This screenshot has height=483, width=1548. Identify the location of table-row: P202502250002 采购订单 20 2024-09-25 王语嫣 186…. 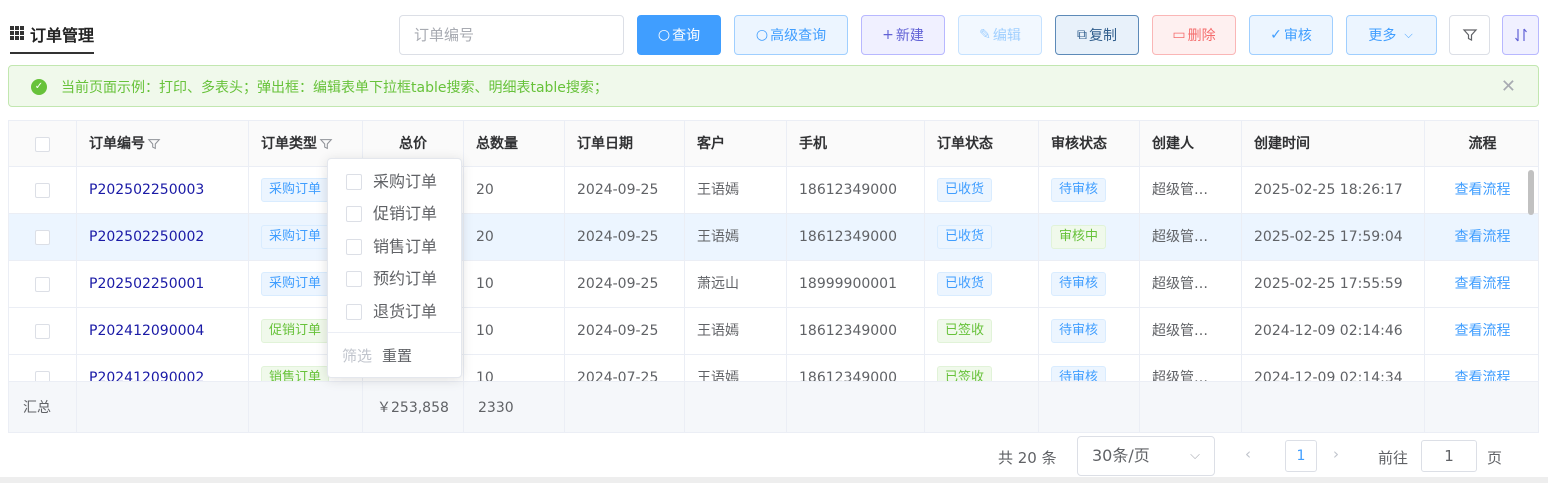
(773, 237).